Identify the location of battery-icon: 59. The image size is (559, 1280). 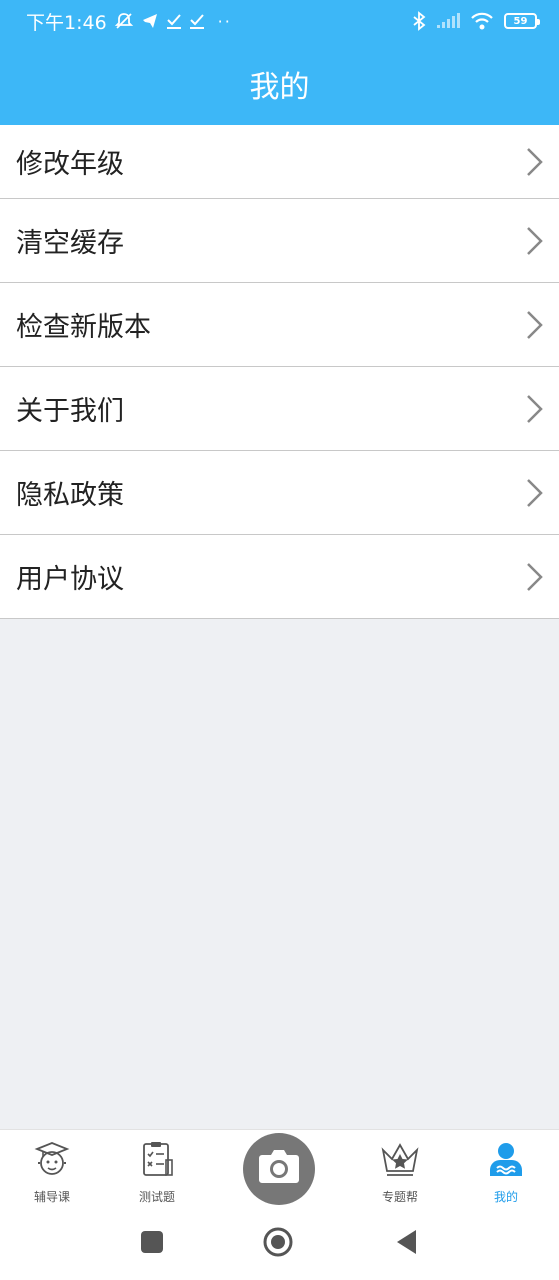
(522, 21).